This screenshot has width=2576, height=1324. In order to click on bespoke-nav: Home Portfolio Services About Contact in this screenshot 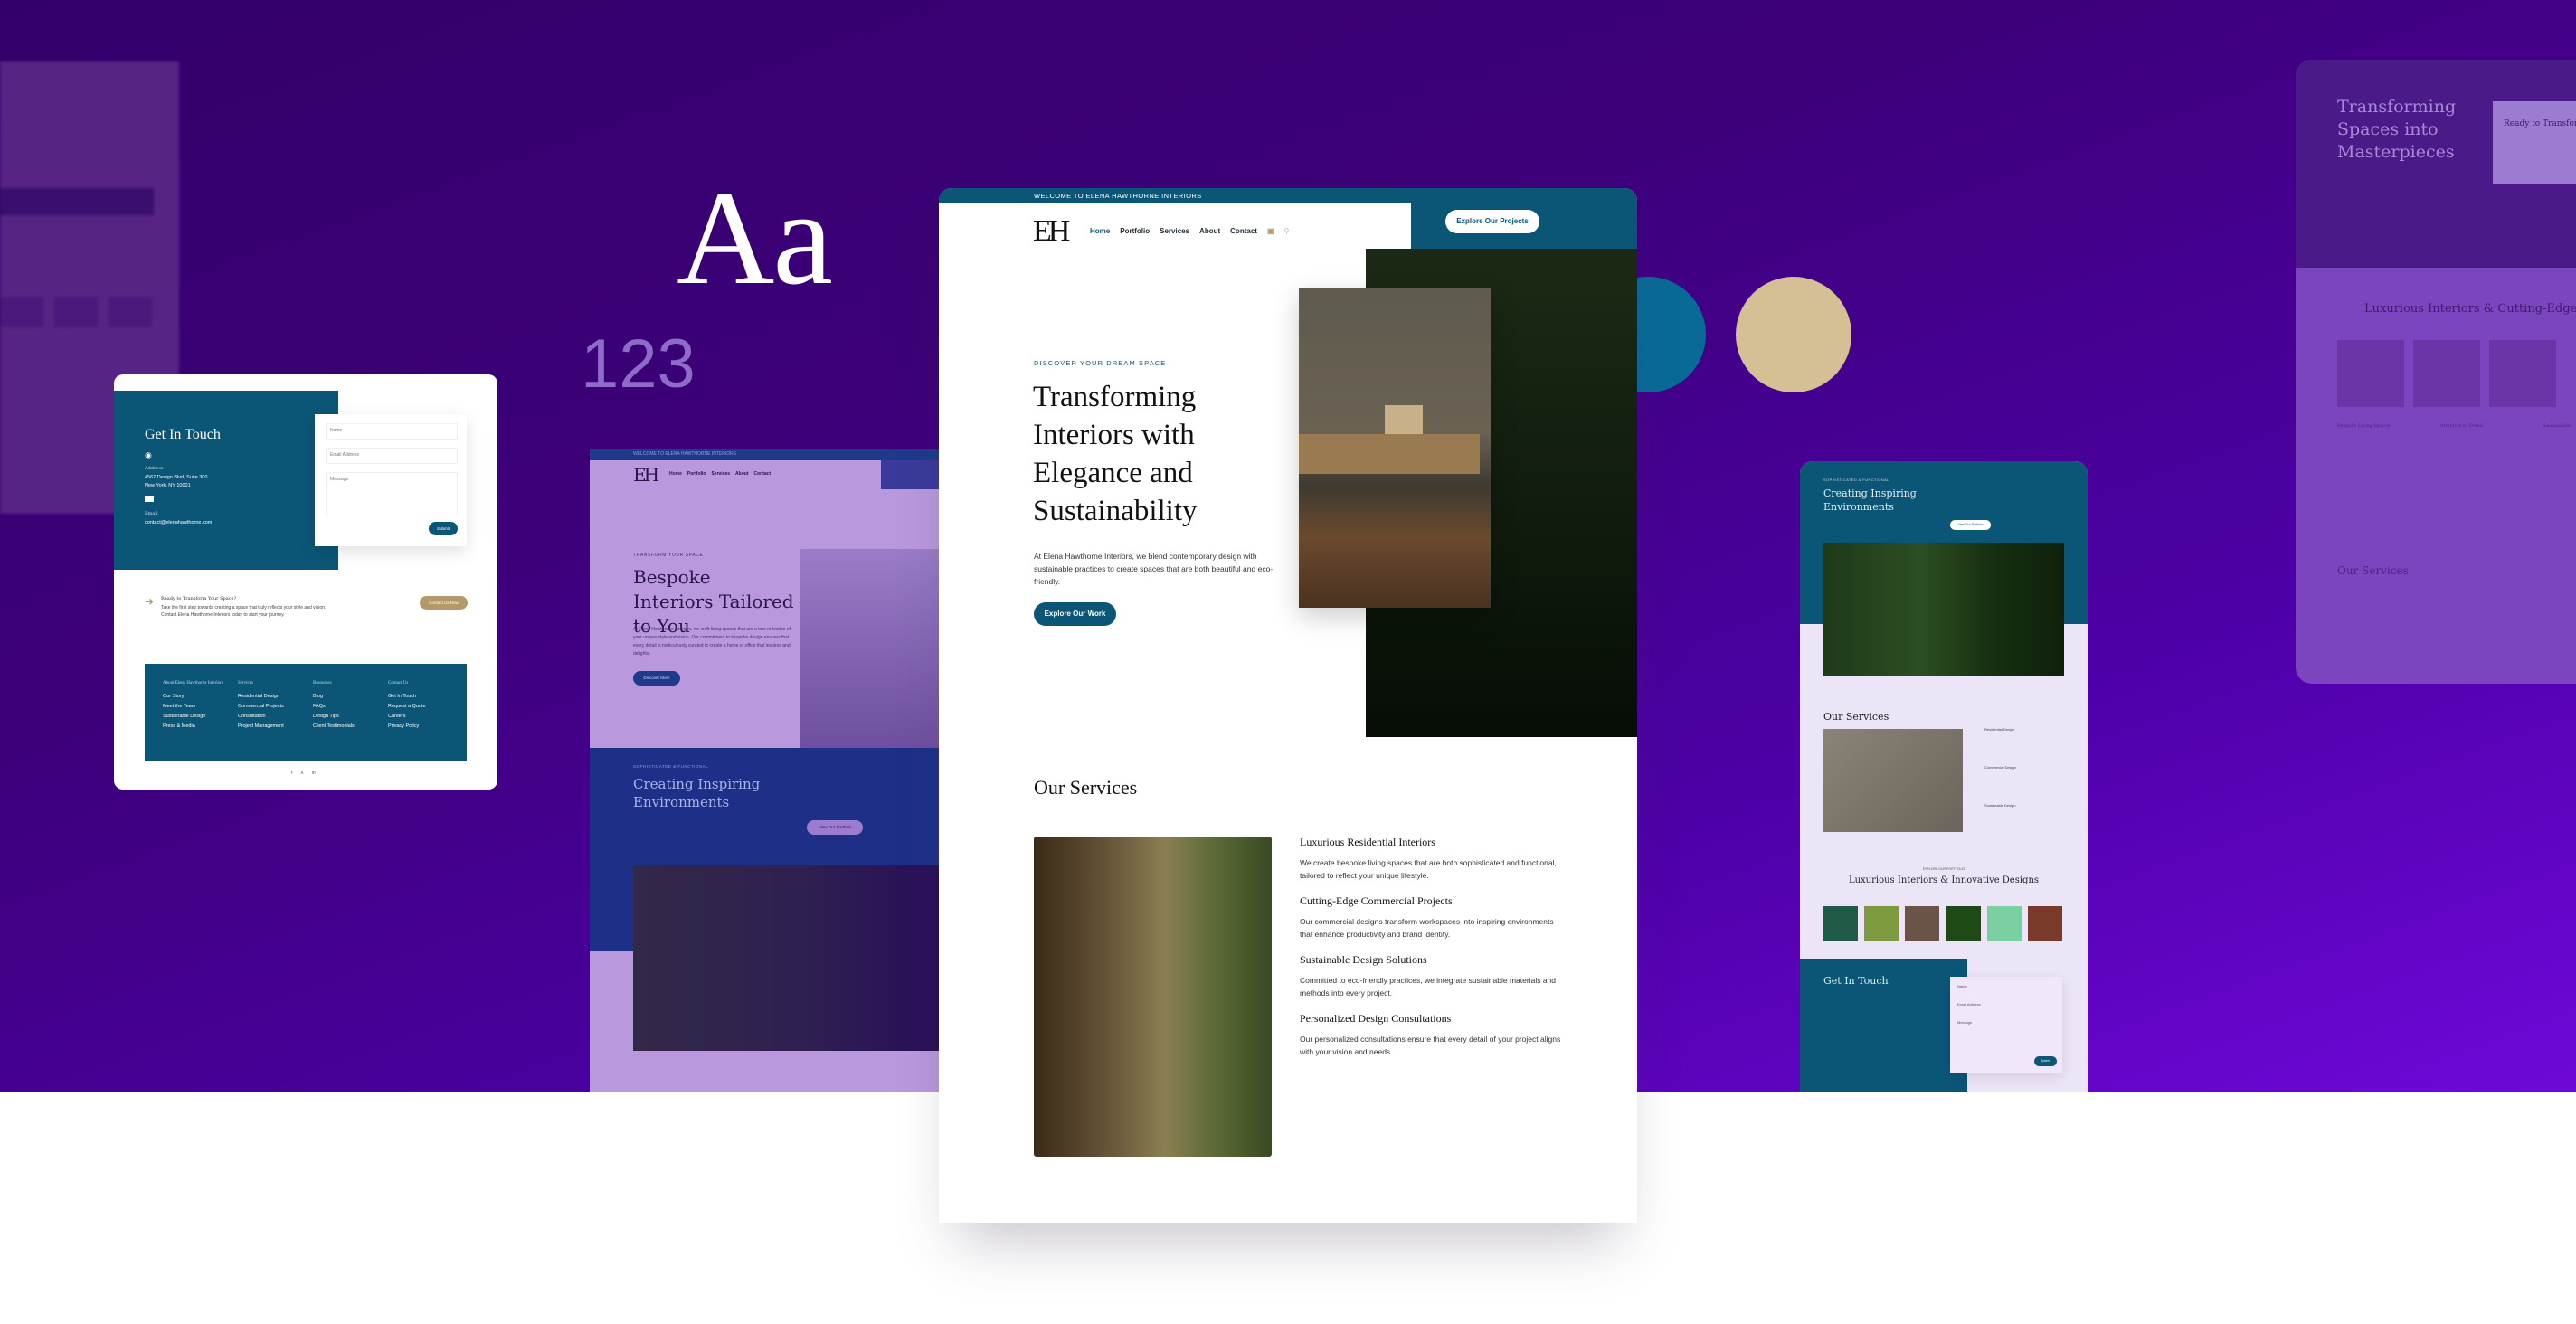, I will do `click(720, 474)`.